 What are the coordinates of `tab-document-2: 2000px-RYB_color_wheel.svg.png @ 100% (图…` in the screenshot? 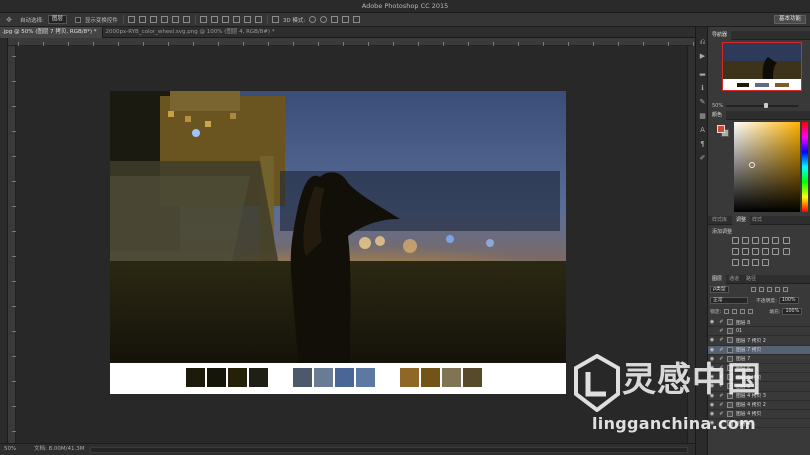 It's located at (191, 32).